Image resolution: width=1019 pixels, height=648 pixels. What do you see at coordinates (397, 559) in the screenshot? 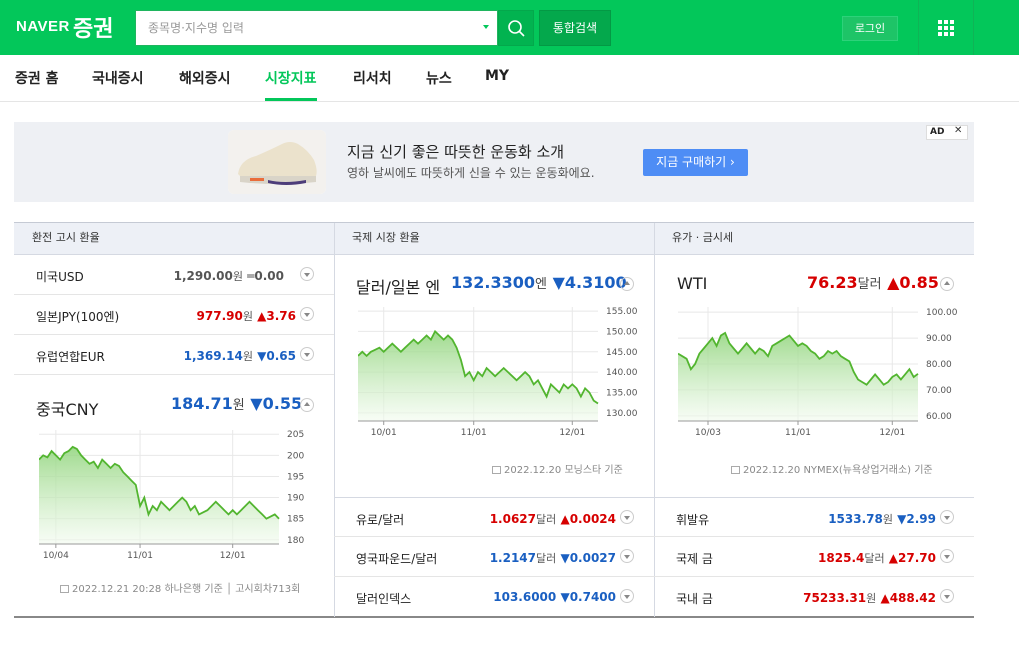
I see `row-name: 영국파운드/달러` at bounding box center [397, 559].